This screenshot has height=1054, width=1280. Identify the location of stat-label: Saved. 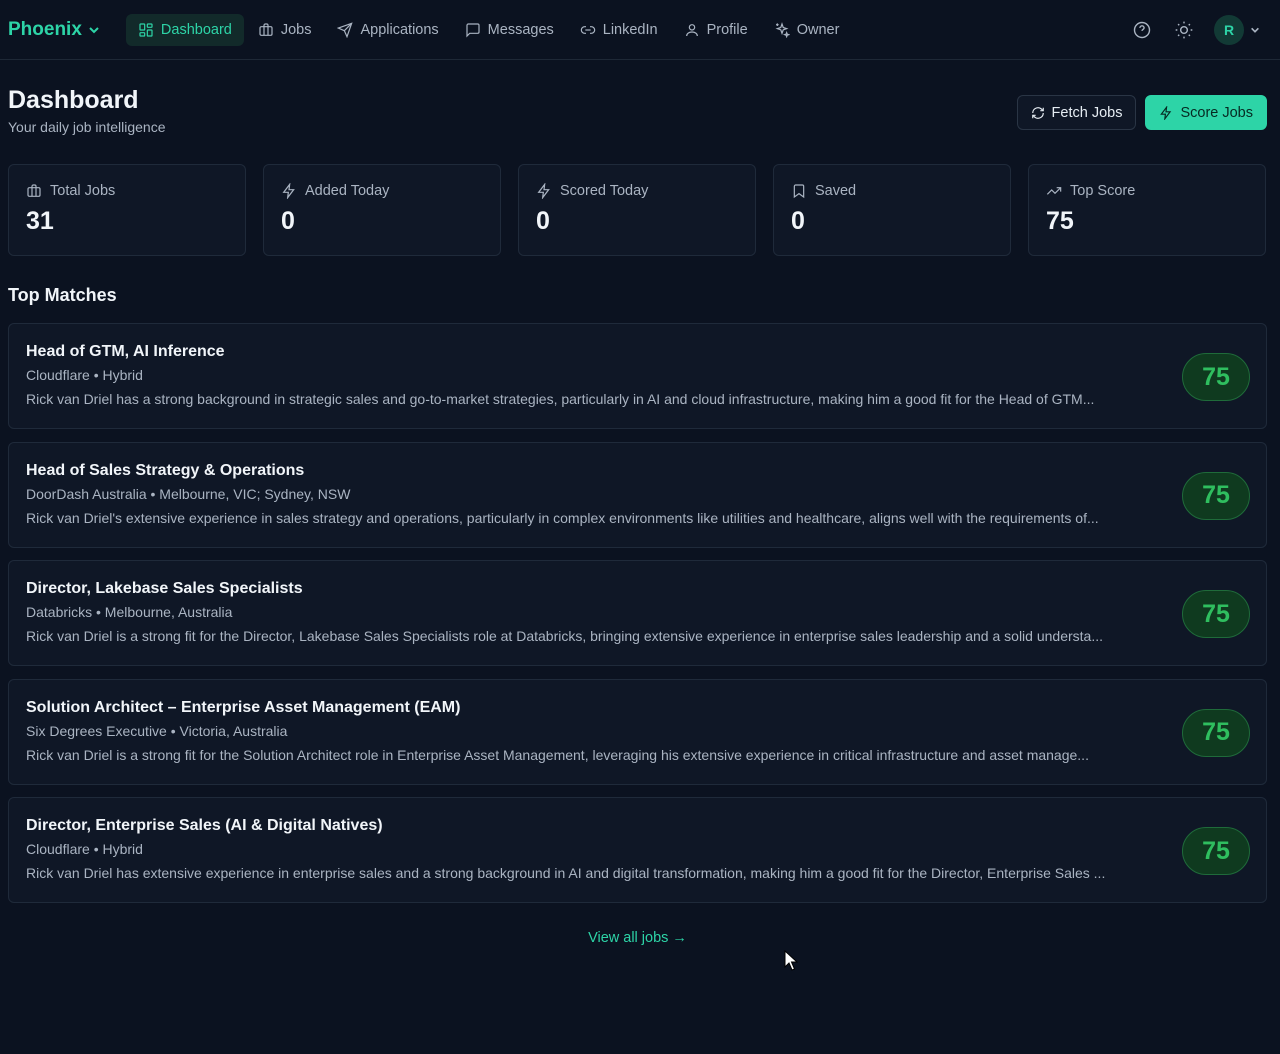
(892, 191).